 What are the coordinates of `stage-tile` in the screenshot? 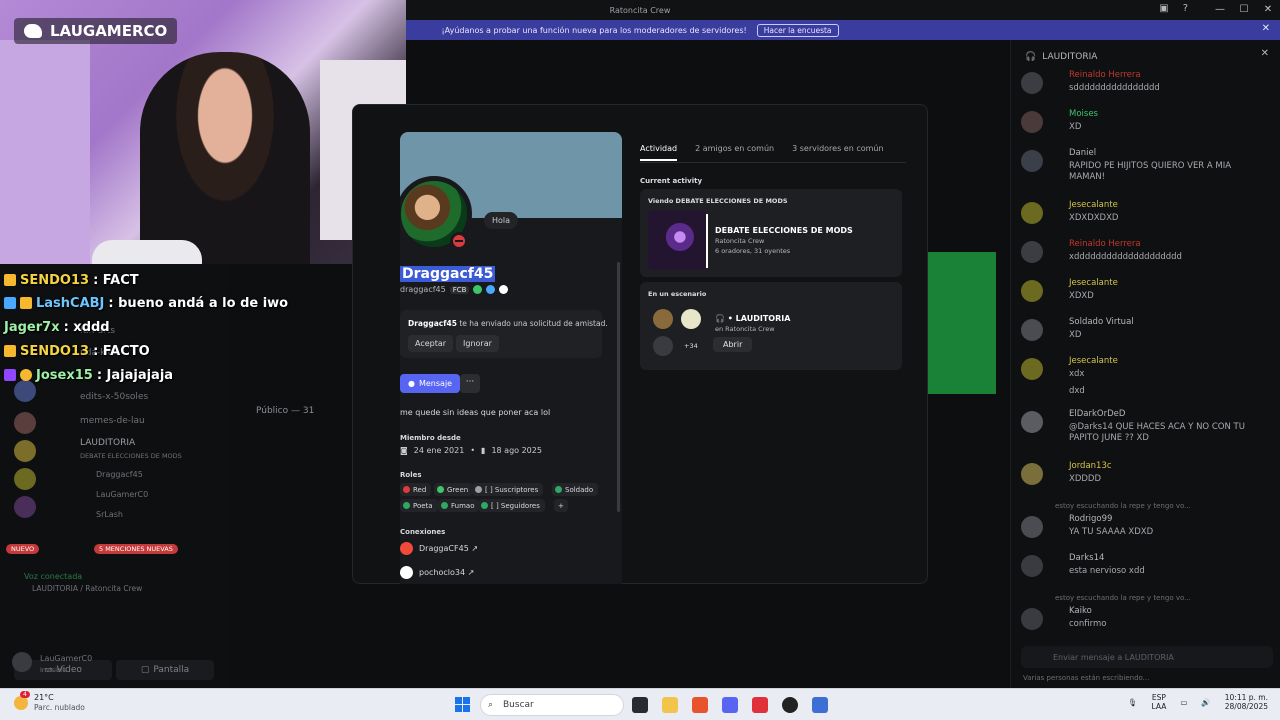 It's located at (962, 323).